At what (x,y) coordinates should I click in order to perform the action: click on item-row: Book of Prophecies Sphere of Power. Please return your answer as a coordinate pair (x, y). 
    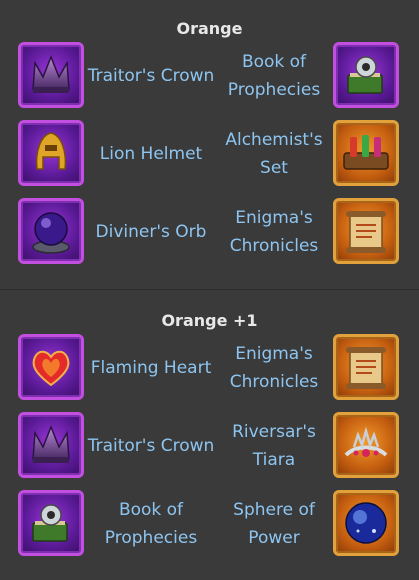
    Looking at the image, I should click on (209, 529).